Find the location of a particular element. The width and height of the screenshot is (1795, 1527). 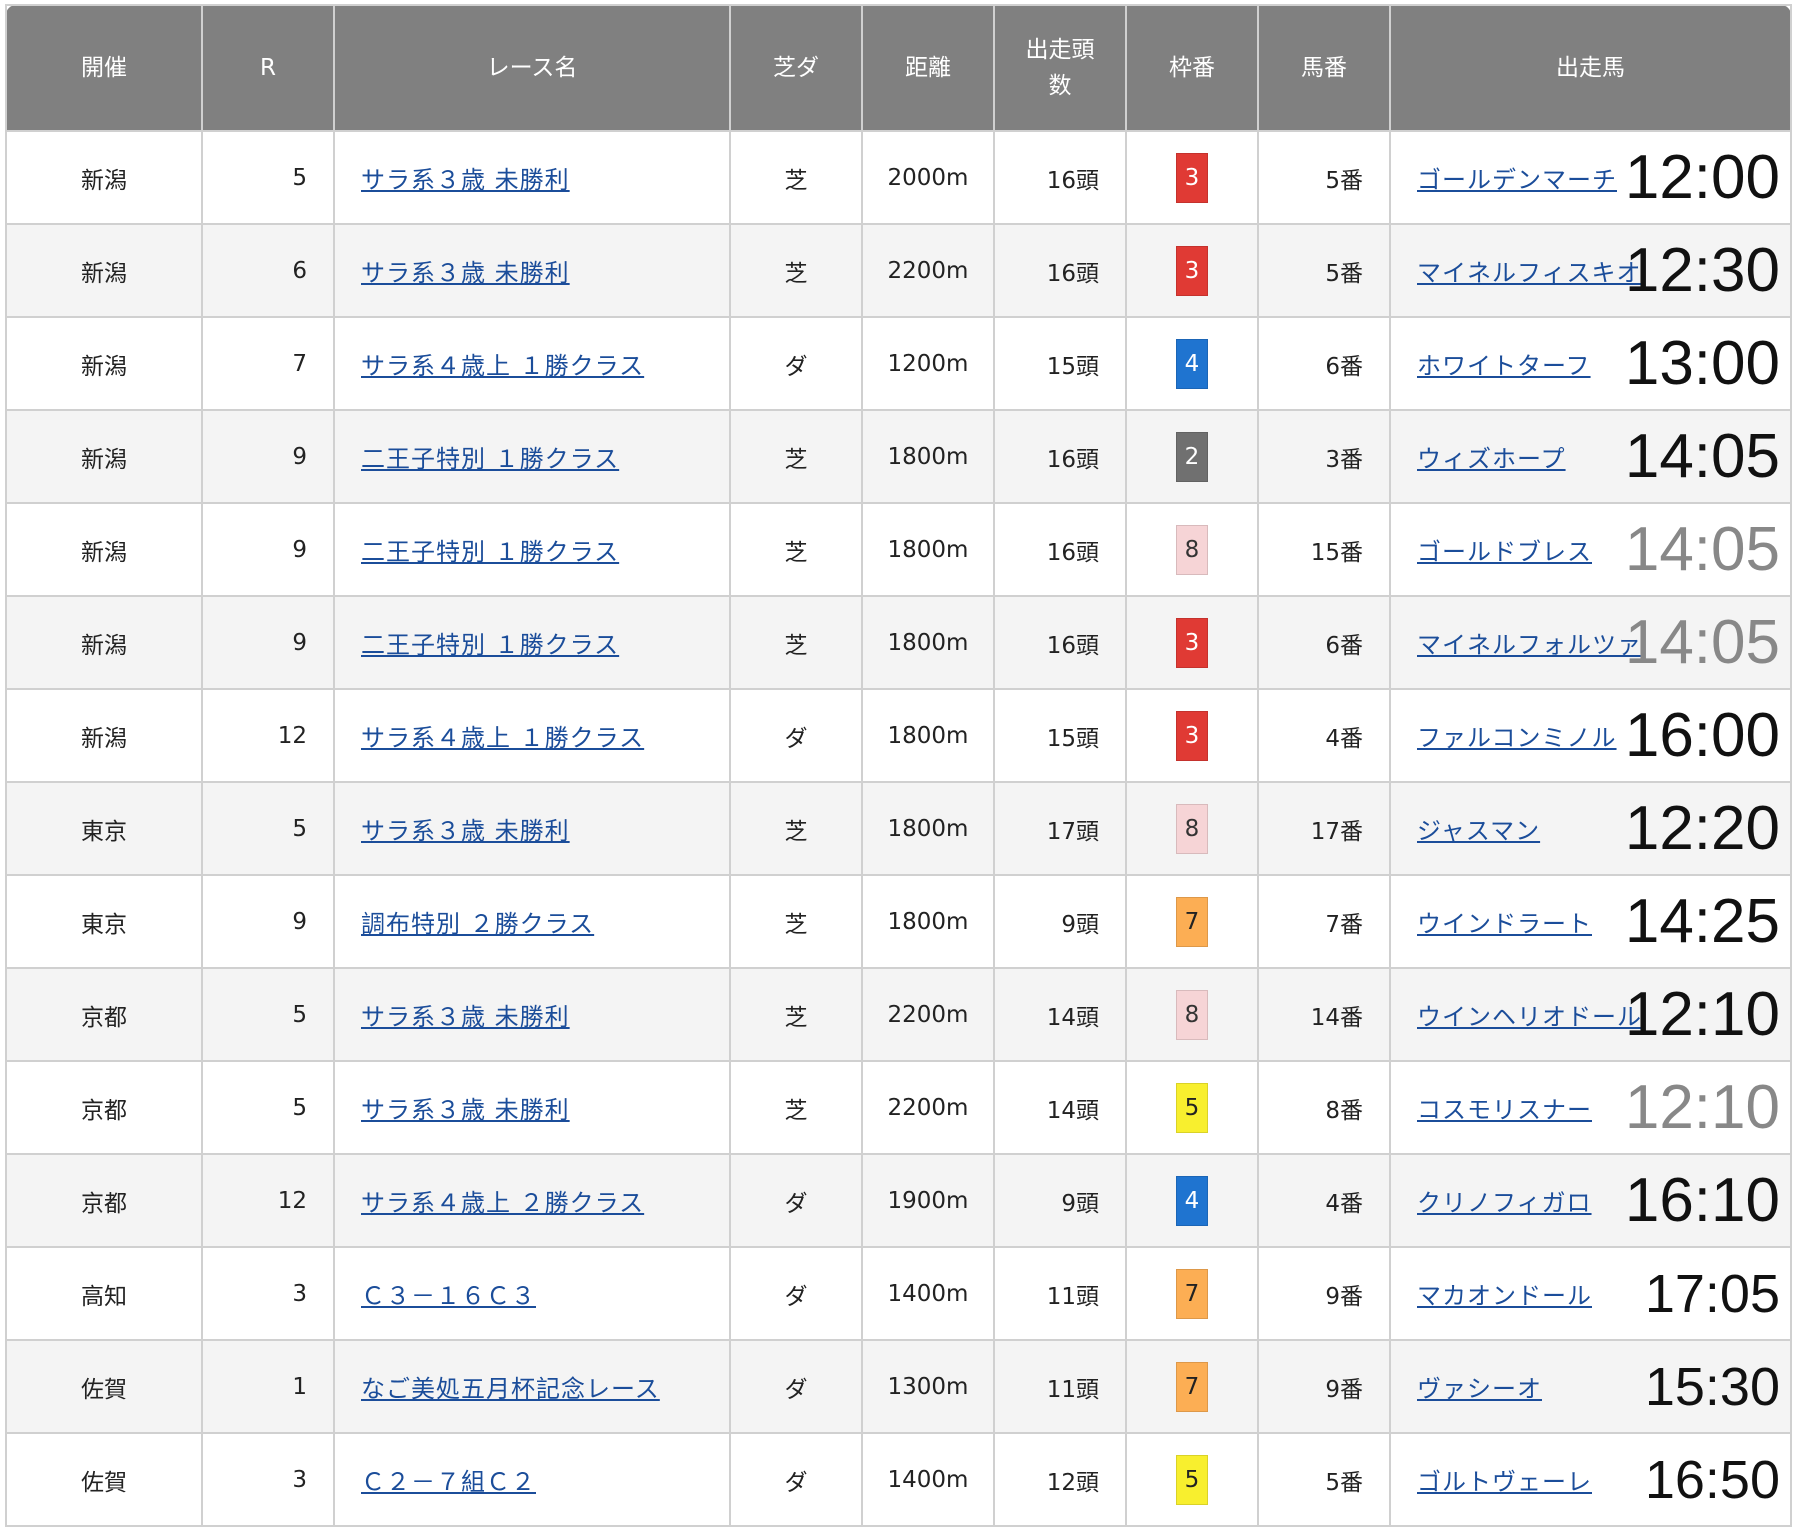

post-time: 12:00 is located at coordinates (1702, 177).